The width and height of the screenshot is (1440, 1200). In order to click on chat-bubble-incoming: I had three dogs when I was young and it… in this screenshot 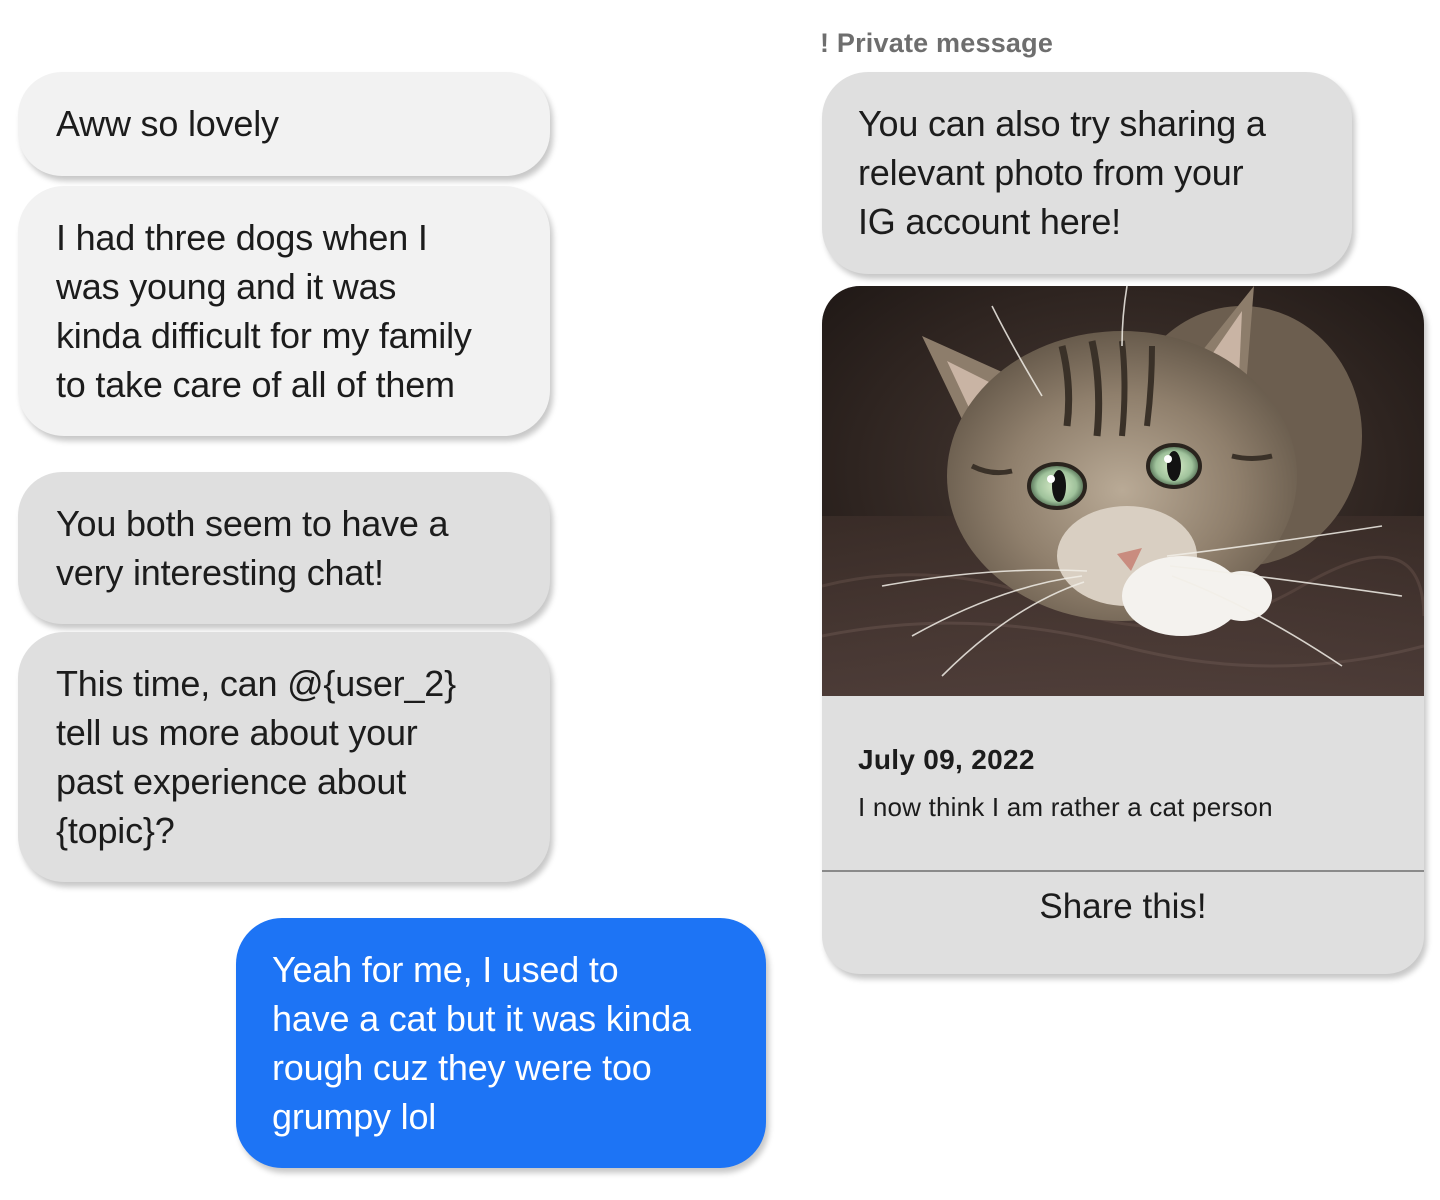, I will do `click(284, 311)`.